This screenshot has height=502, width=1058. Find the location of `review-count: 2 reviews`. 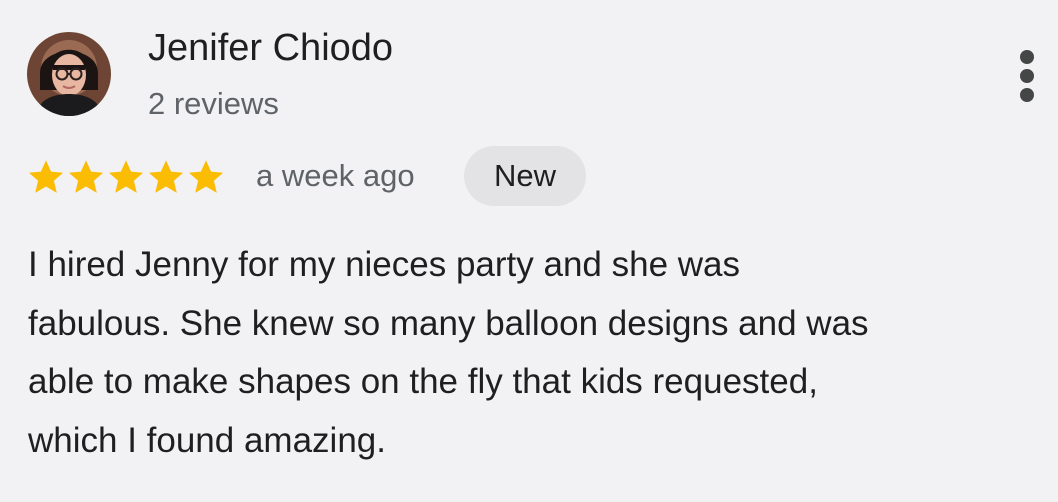

review-count: 2 reviews is located at coordinates (213, 104).